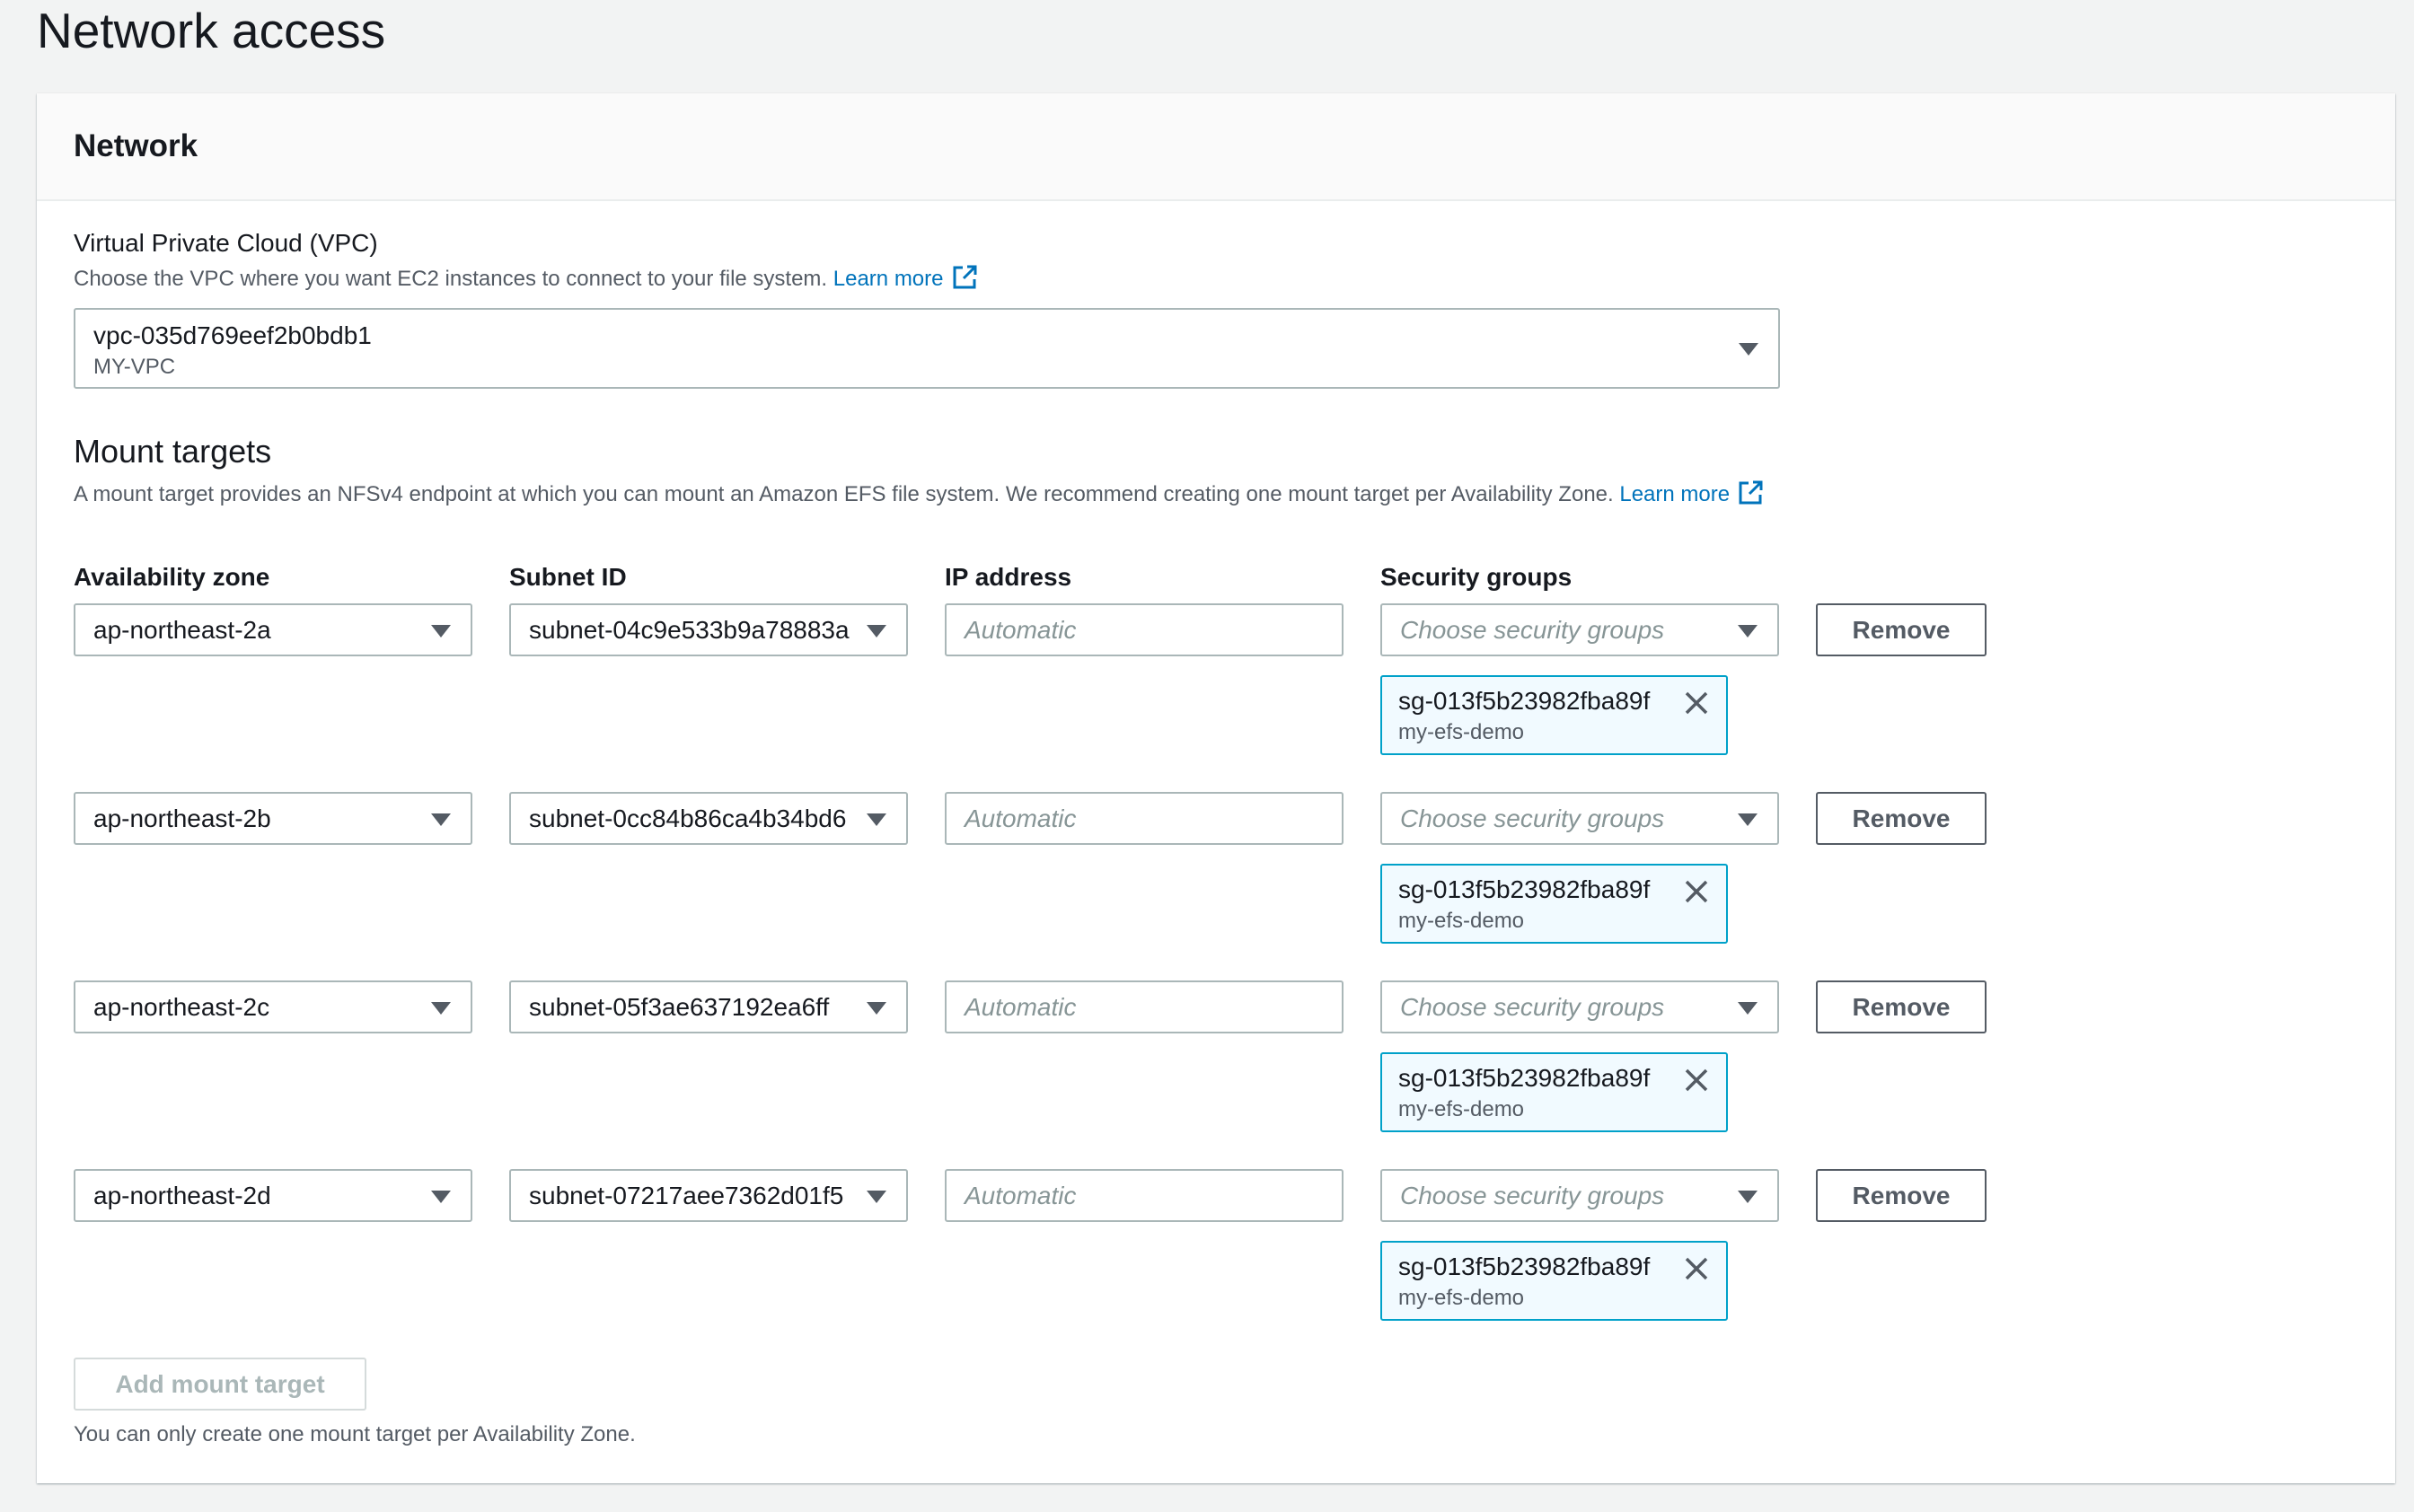  I want to click on column-subnet-id: Subnet ID, so click(568, 577).